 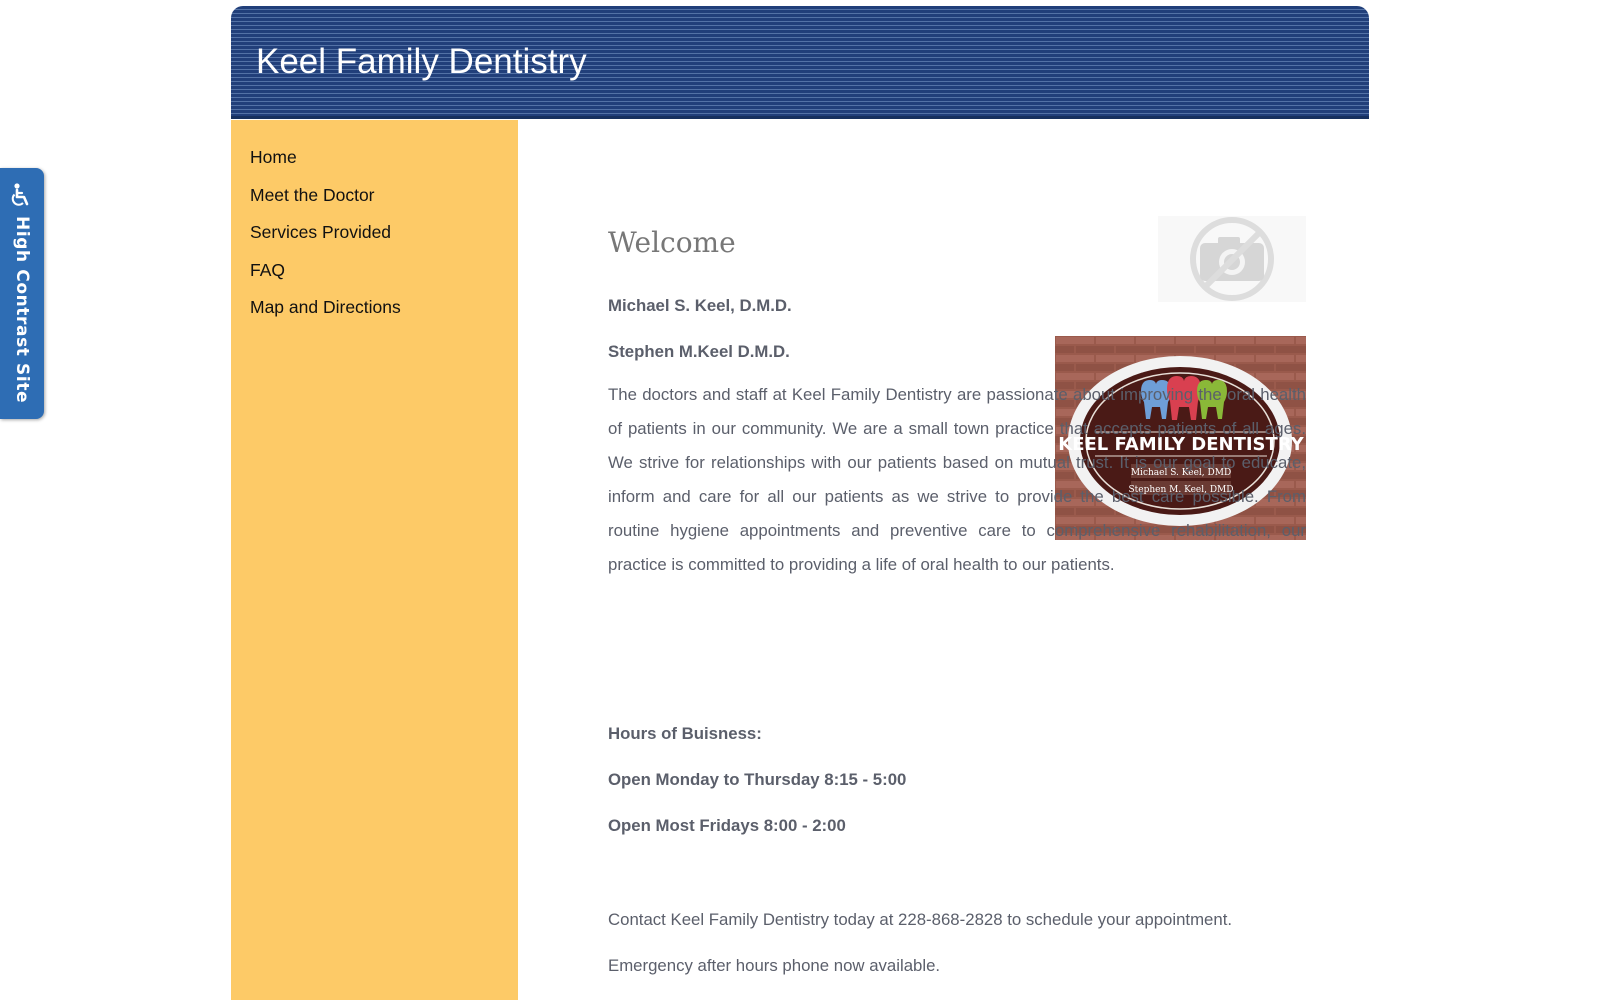 What do you see at coordinates (22, 310) in the screenshot?
I see `high-contrast-label: High Contrast Site` at bounding box center [22, 310].